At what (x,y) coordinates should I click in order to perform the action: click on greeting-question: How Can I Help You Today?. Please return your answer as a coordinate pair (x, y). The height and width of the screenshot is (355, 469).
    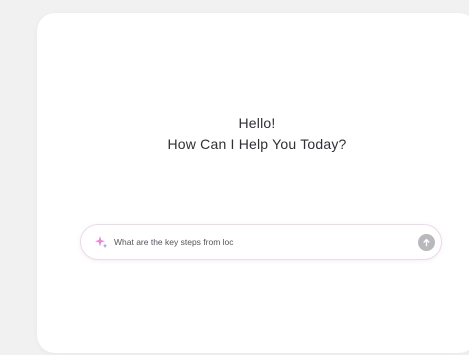
    Looking at the image, I should click on (257, 144).